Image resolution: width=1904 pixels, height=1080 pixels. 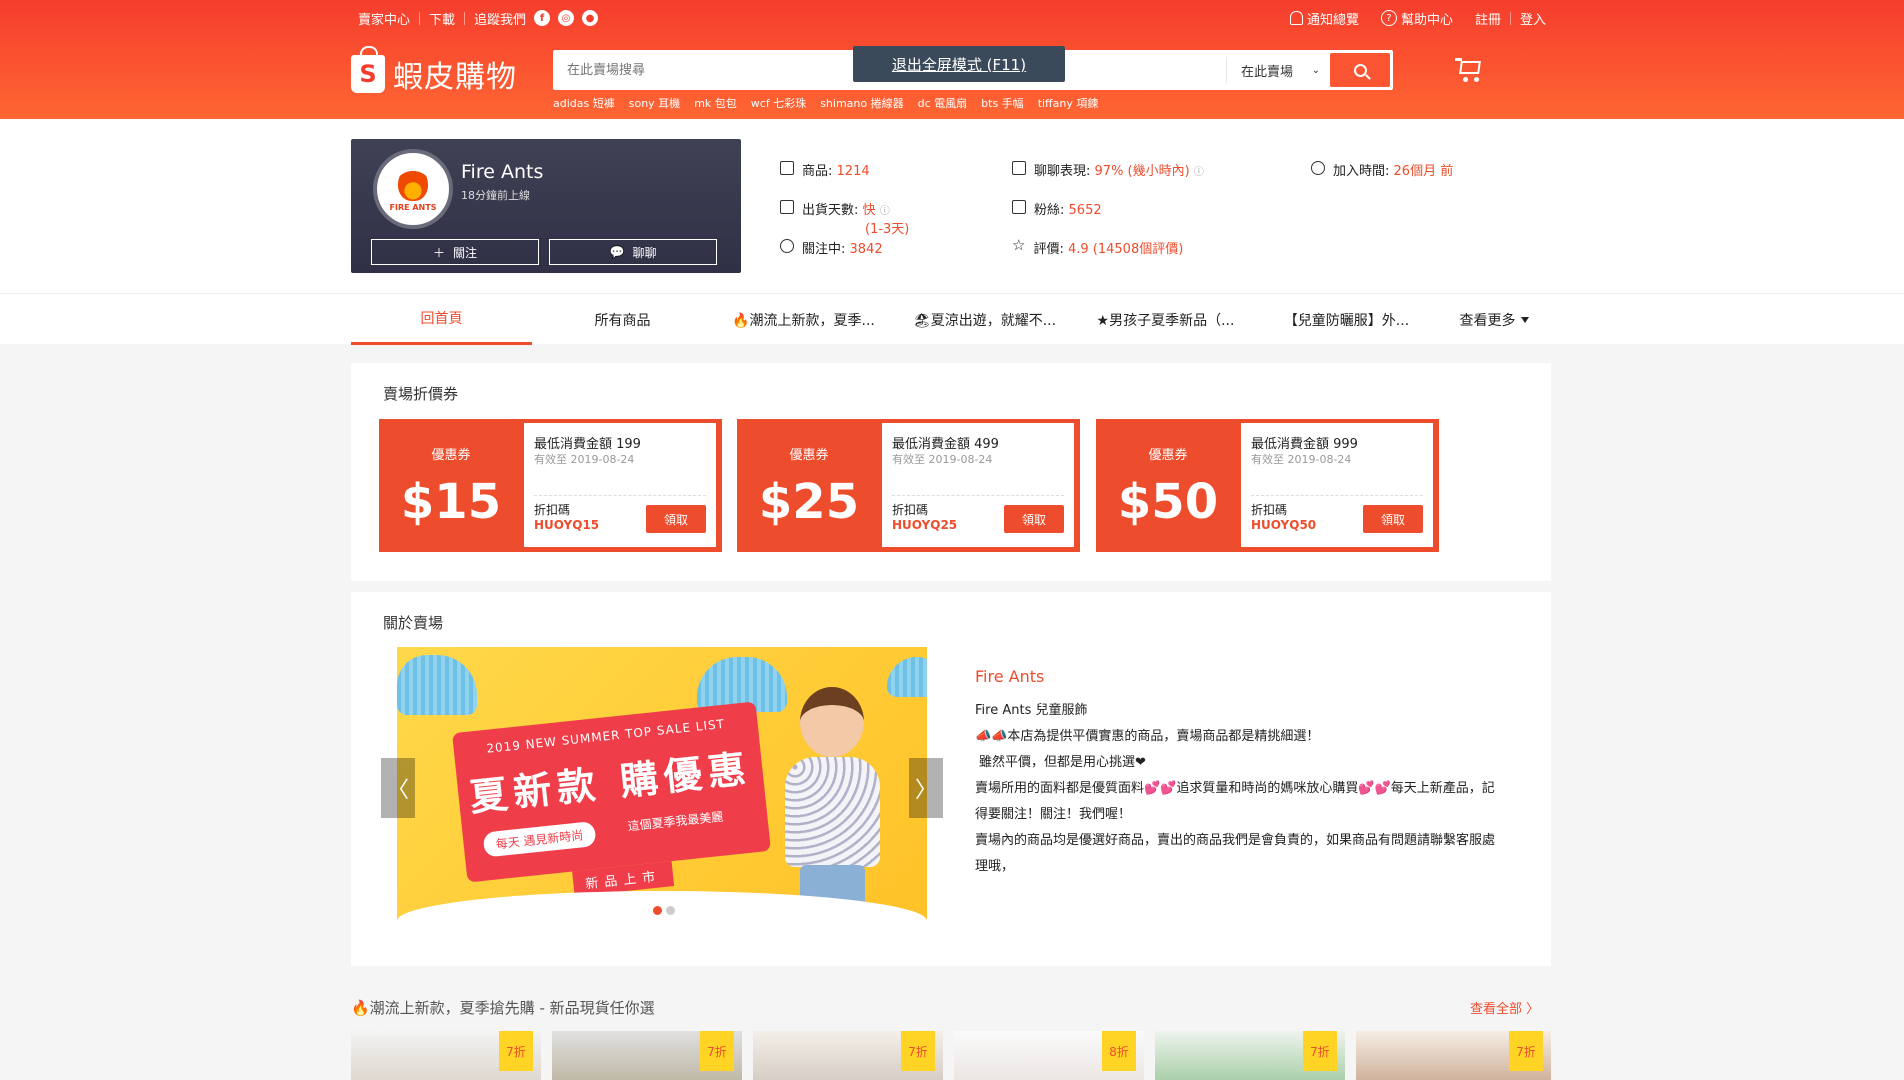 I want to click on register-link: 註冊, so click(x=1488, y=18).